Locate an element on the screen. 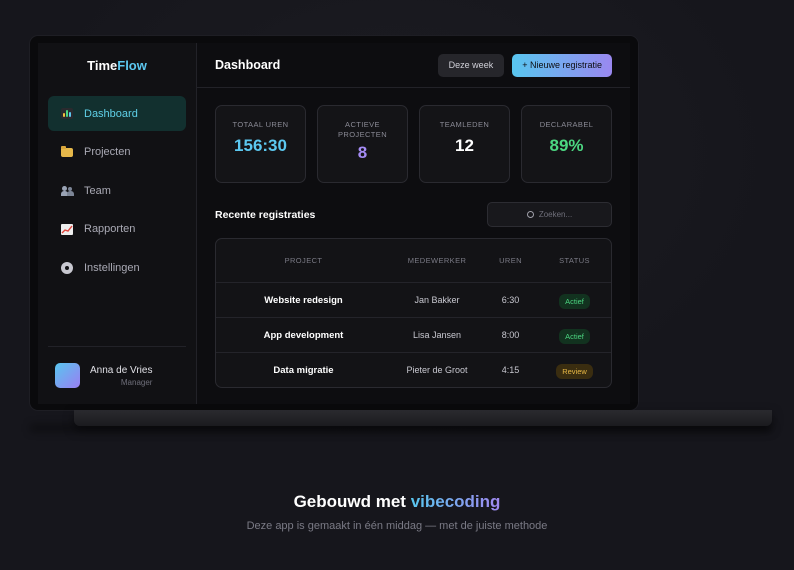  user-profile: Anna de Vries Manager is located at coordinates (117, 375).